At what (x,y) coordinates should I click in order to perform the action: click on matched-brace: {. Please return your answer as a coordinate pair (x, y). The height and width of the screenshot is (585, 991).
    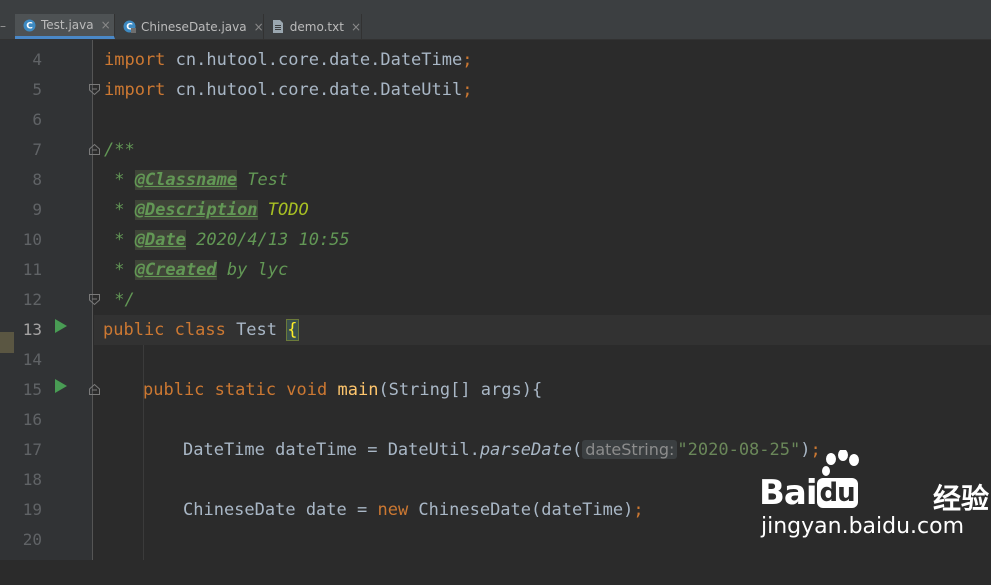
    Looking at the image, I should click on (292, 330).